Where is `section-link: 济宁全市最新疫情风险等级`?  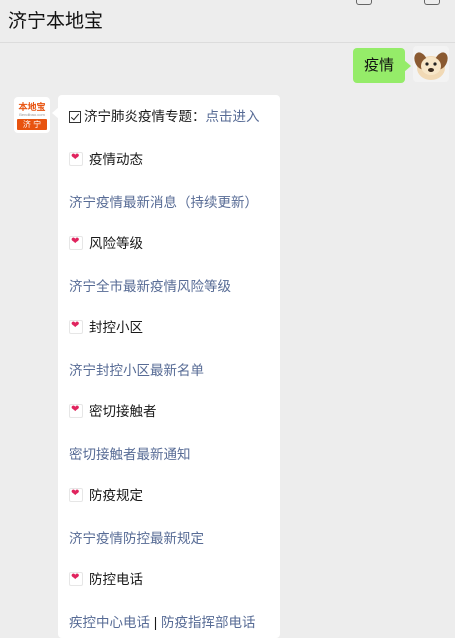
section-link: 济宁全市最新疫情风险等级 is located at coordinates (150, 285).